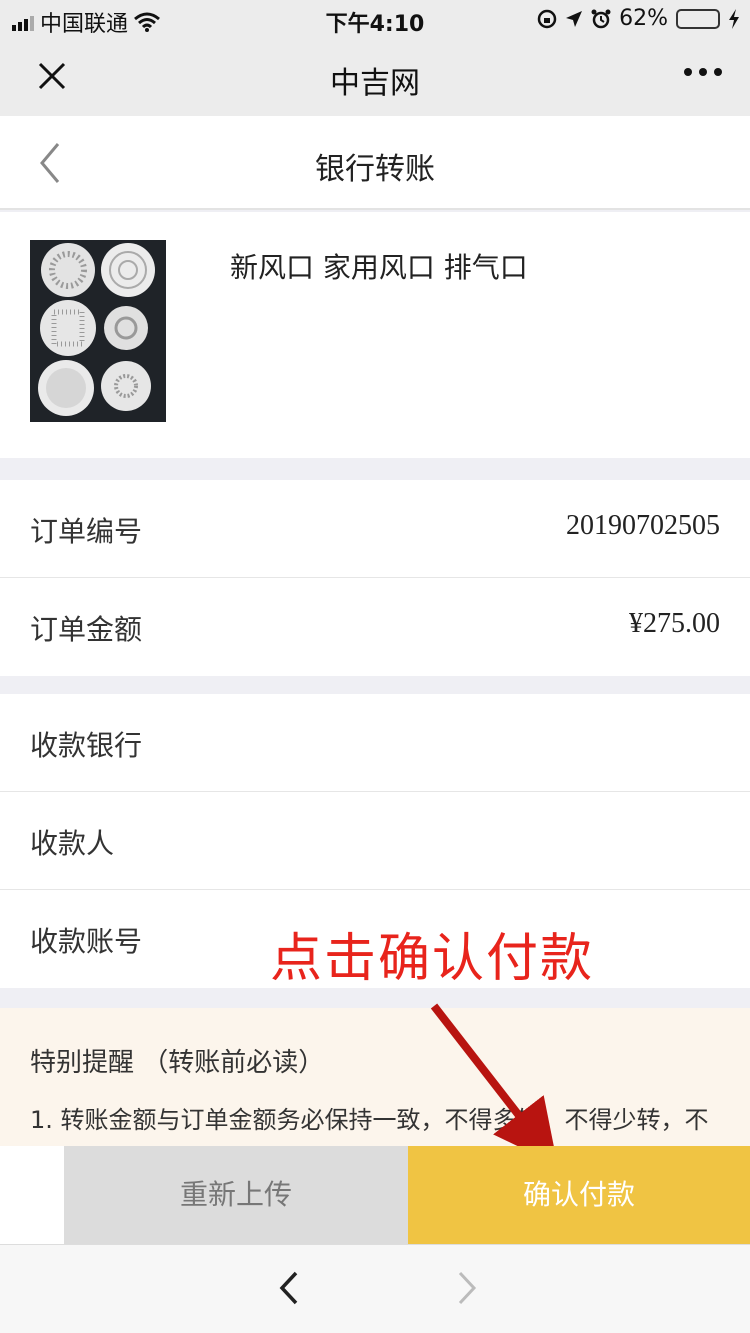 The image size is (750, 1333). I want to click on product-image, so click(98, 331).